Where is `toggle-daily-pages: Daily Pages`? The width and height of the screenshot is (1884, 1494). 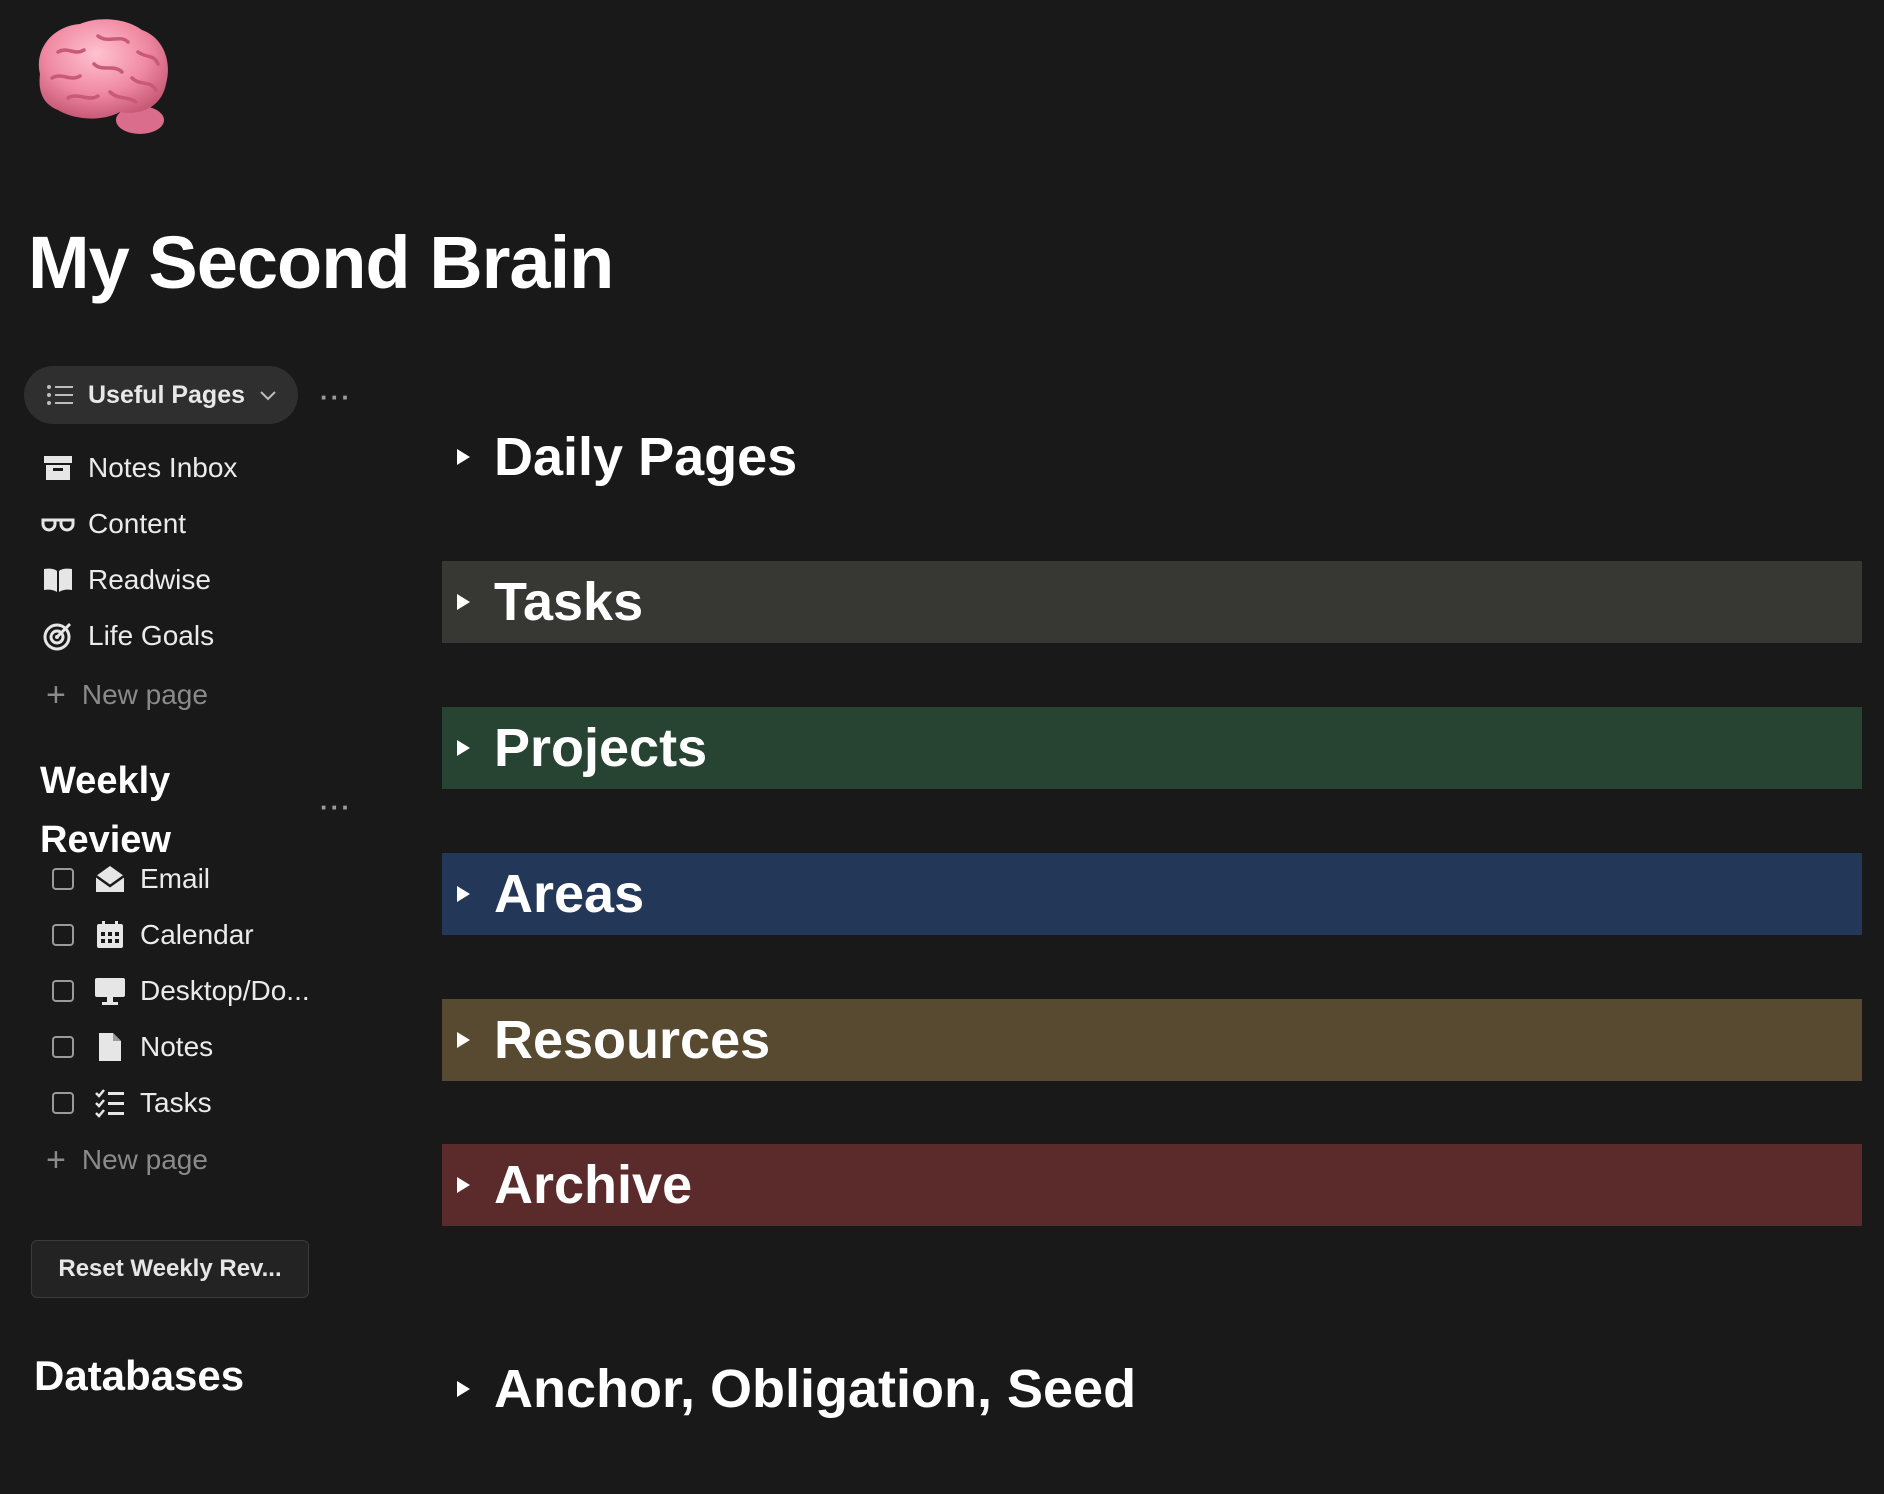
toggle-daily-pages: Daily Pages is located at coordinates (1152, 457).